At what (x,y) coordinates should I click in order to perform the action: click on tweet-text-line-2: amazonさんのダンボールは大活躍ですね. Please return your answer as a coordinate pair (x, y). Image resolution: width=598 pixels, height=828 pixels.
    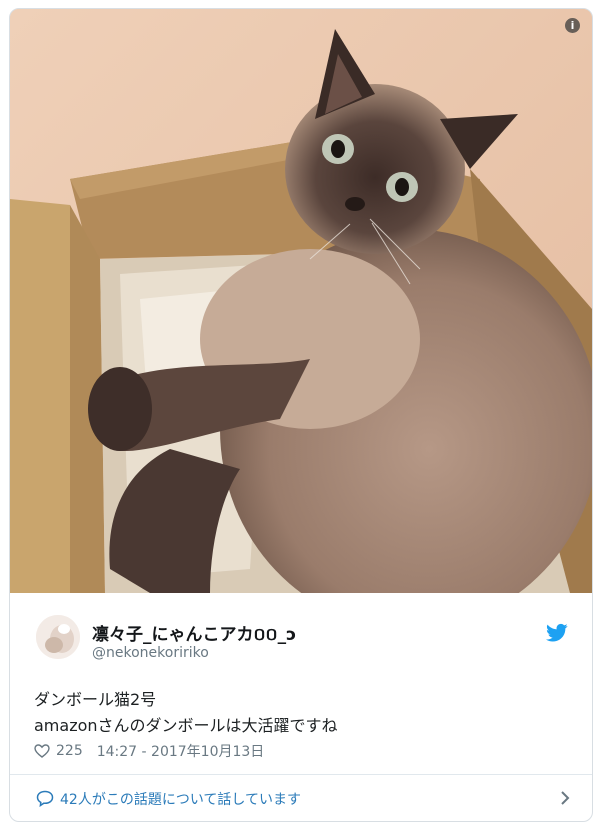
    Looking at the image, I should click on (186, 725).